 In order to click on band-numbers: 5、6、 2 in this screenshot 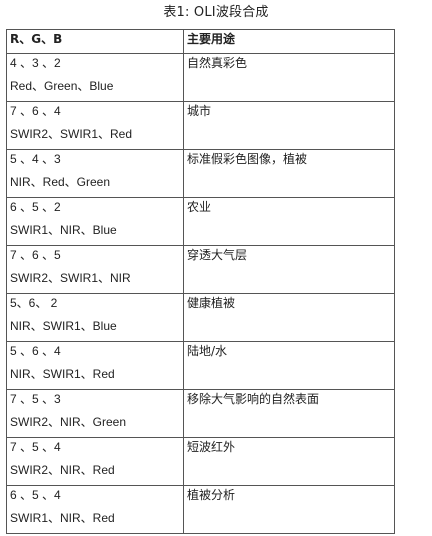, I will do `click(34, 303)`.